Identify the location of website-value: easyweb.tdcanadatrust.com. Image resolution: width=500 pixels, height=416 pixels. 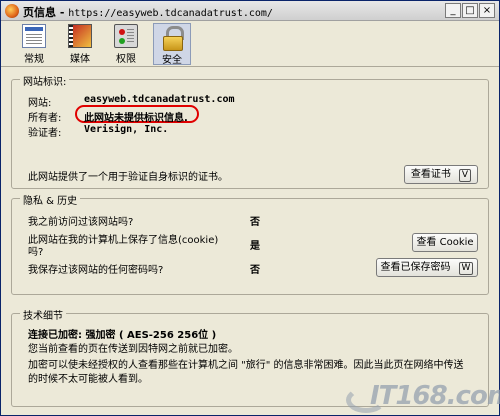
(159, 99).